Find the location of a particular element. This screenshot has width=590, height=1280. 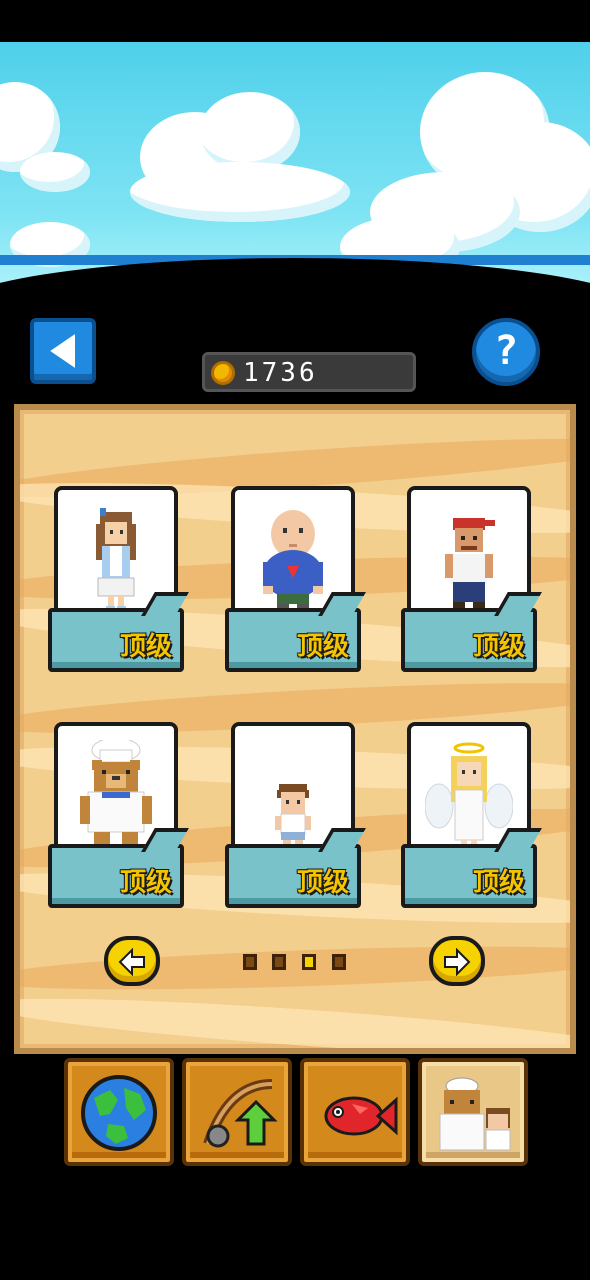

next-page-button is located at coordinates (457, 961).